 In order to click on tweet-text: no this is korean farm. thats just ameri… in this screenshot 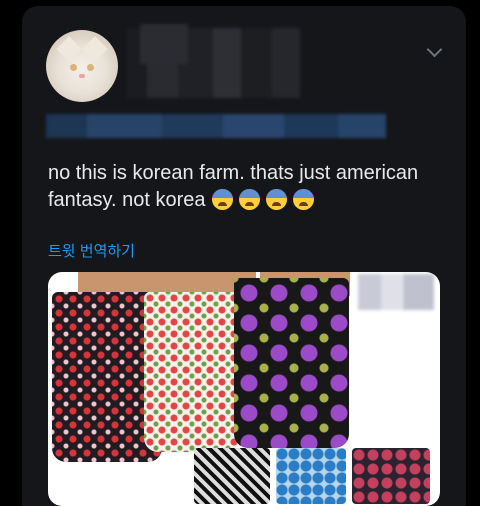, I will do `click(253, 187)`.